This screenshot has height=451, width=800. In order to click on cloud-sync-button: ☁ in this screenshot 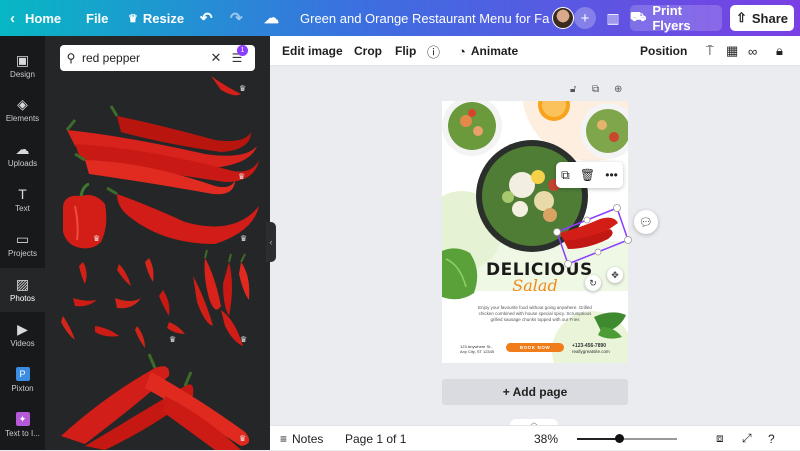, I will do `click(271, 18)`.